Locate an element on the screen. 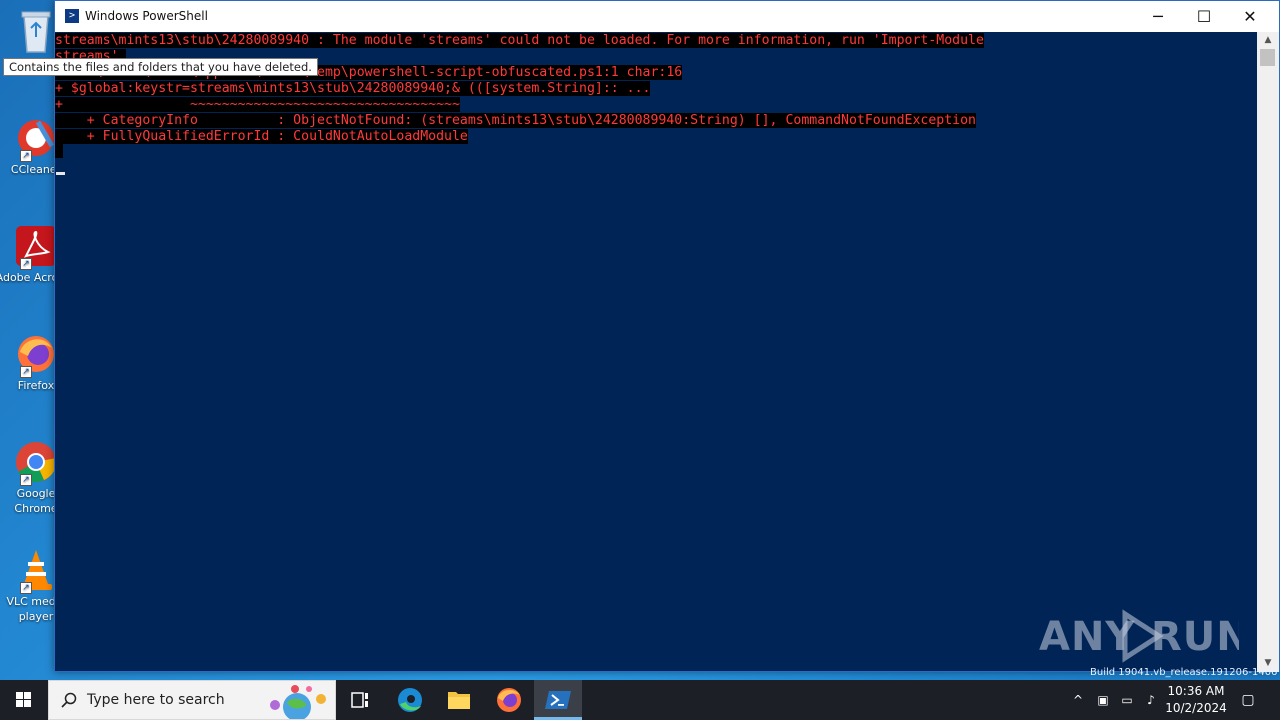 The image size is (1280, 720). search-highlight-icon is located at coordinates (298, 702).